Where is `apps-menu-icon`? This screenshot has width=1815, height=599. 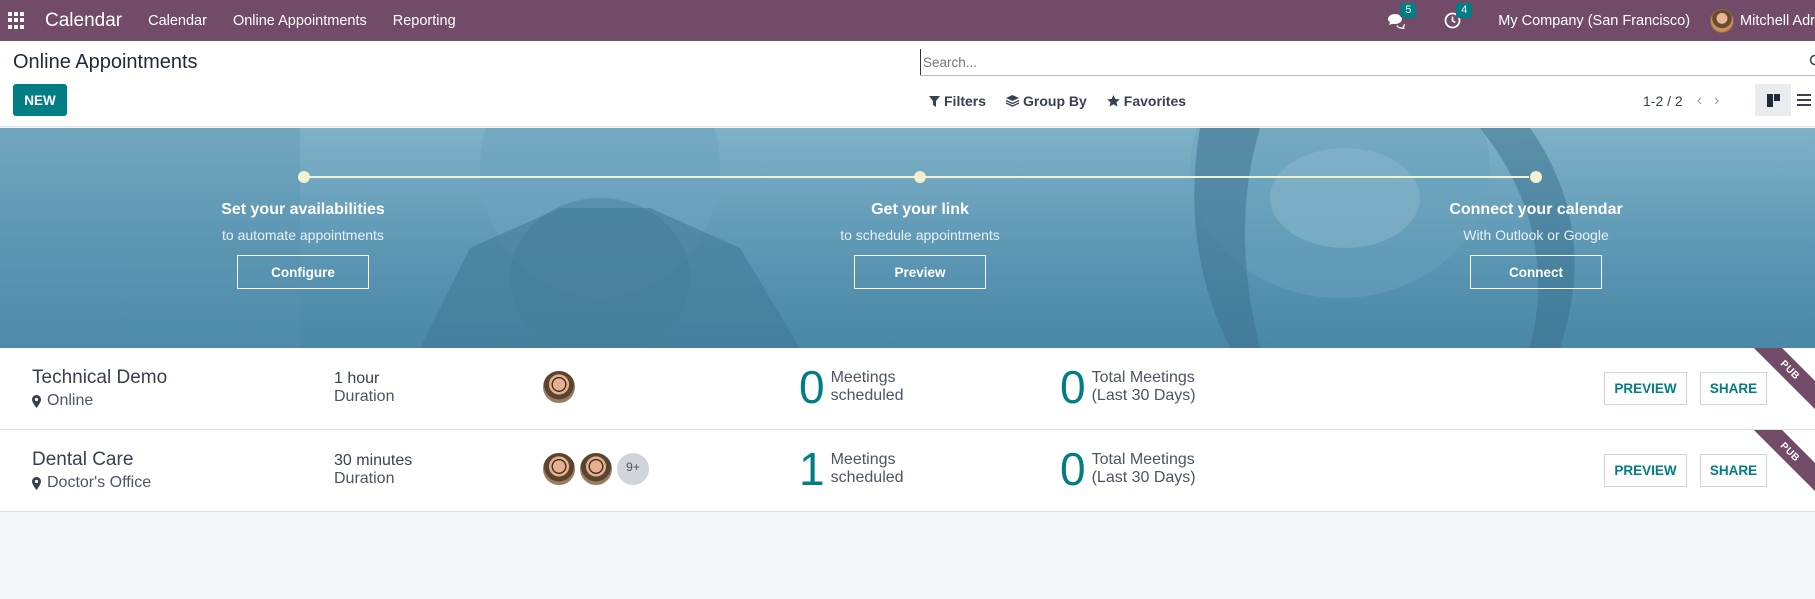 apps-menu-icon is located at coordinates (16, 20).